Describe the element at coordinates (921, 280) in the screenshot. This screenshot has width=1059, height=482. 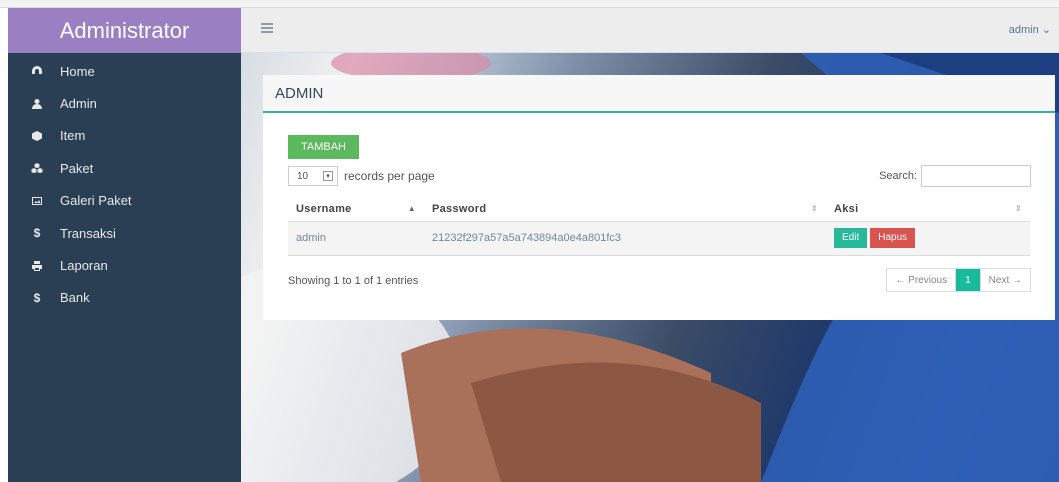
I see `previous-page-button: ← Previous` at that location.